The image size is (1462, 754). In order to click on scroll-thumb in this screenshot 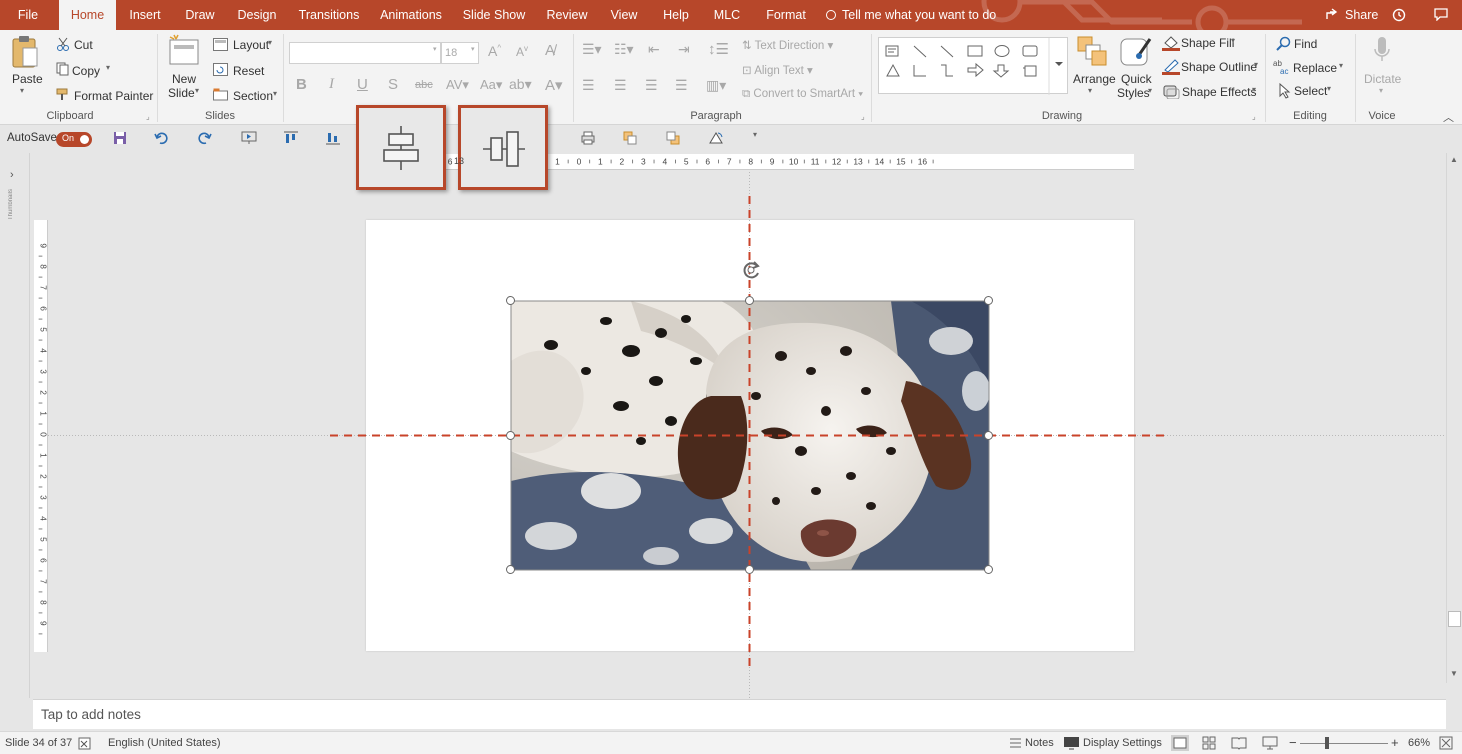, I will do `click(1454, 619)`.